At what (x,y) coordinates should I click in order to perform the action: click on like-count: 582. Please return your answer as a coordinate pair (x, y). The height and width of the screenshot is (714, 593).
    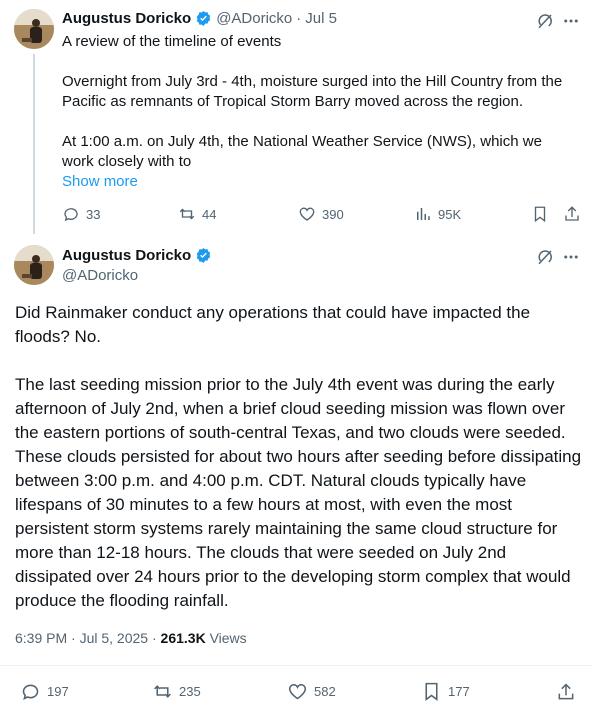
    Looking at the image, I should click on (325, 691).